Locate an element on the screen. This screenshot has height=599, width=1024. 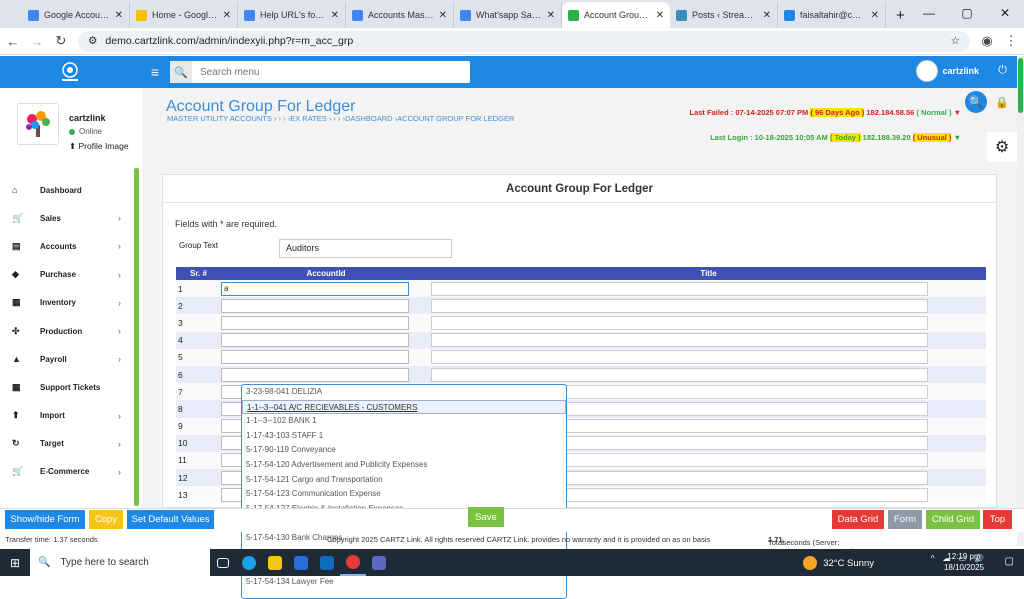
forward-icon: → is located at coordinates (37, 41).